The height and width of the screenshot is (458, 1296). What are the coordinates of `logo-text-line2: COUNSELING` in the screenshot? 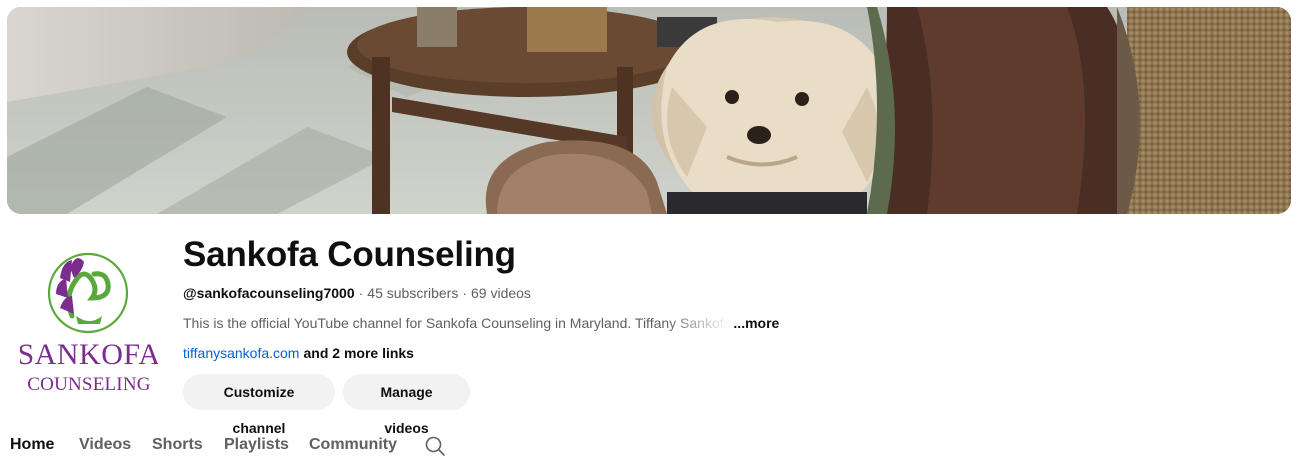 It's located at (88, 384).